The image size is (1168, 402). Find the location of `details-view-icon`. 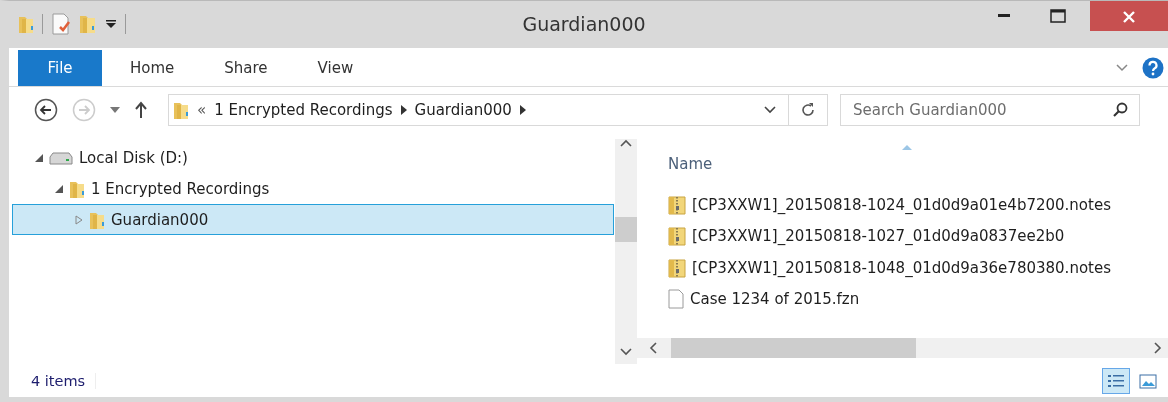

details-view-icon is located at coordinates (1116, 380).